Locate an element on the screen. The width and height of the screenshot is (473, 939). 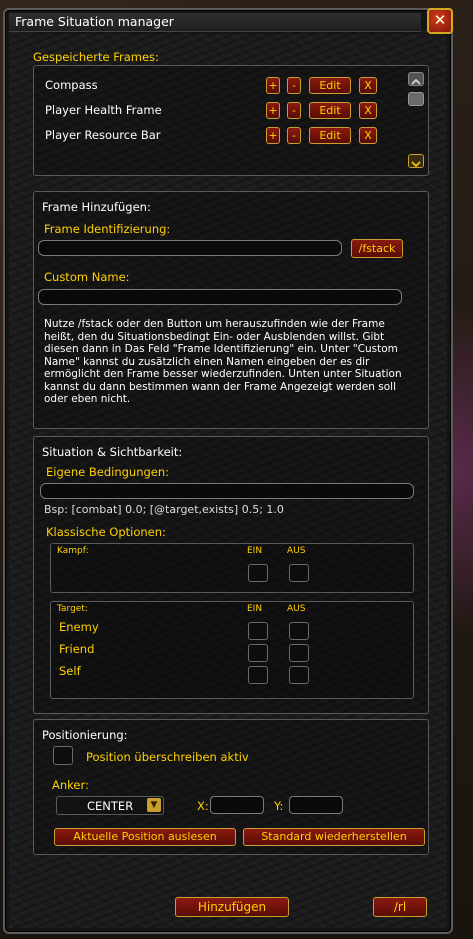
combat-label: Kampf: is located at coordinates (73, 551).